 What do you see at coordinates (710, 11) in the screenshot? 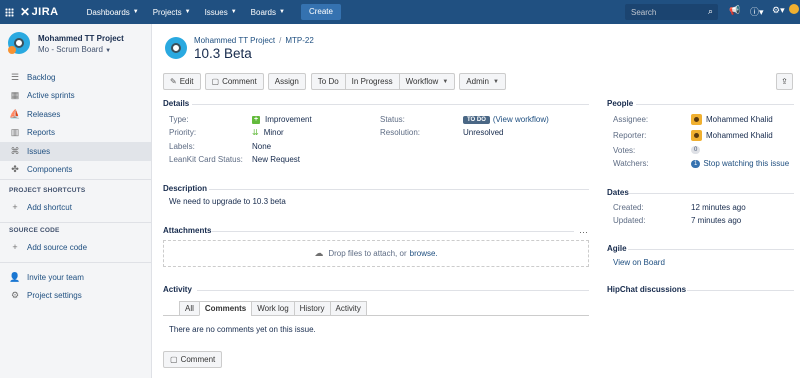
I see `search-icon: ⌕` at bounding box center [710, 11].